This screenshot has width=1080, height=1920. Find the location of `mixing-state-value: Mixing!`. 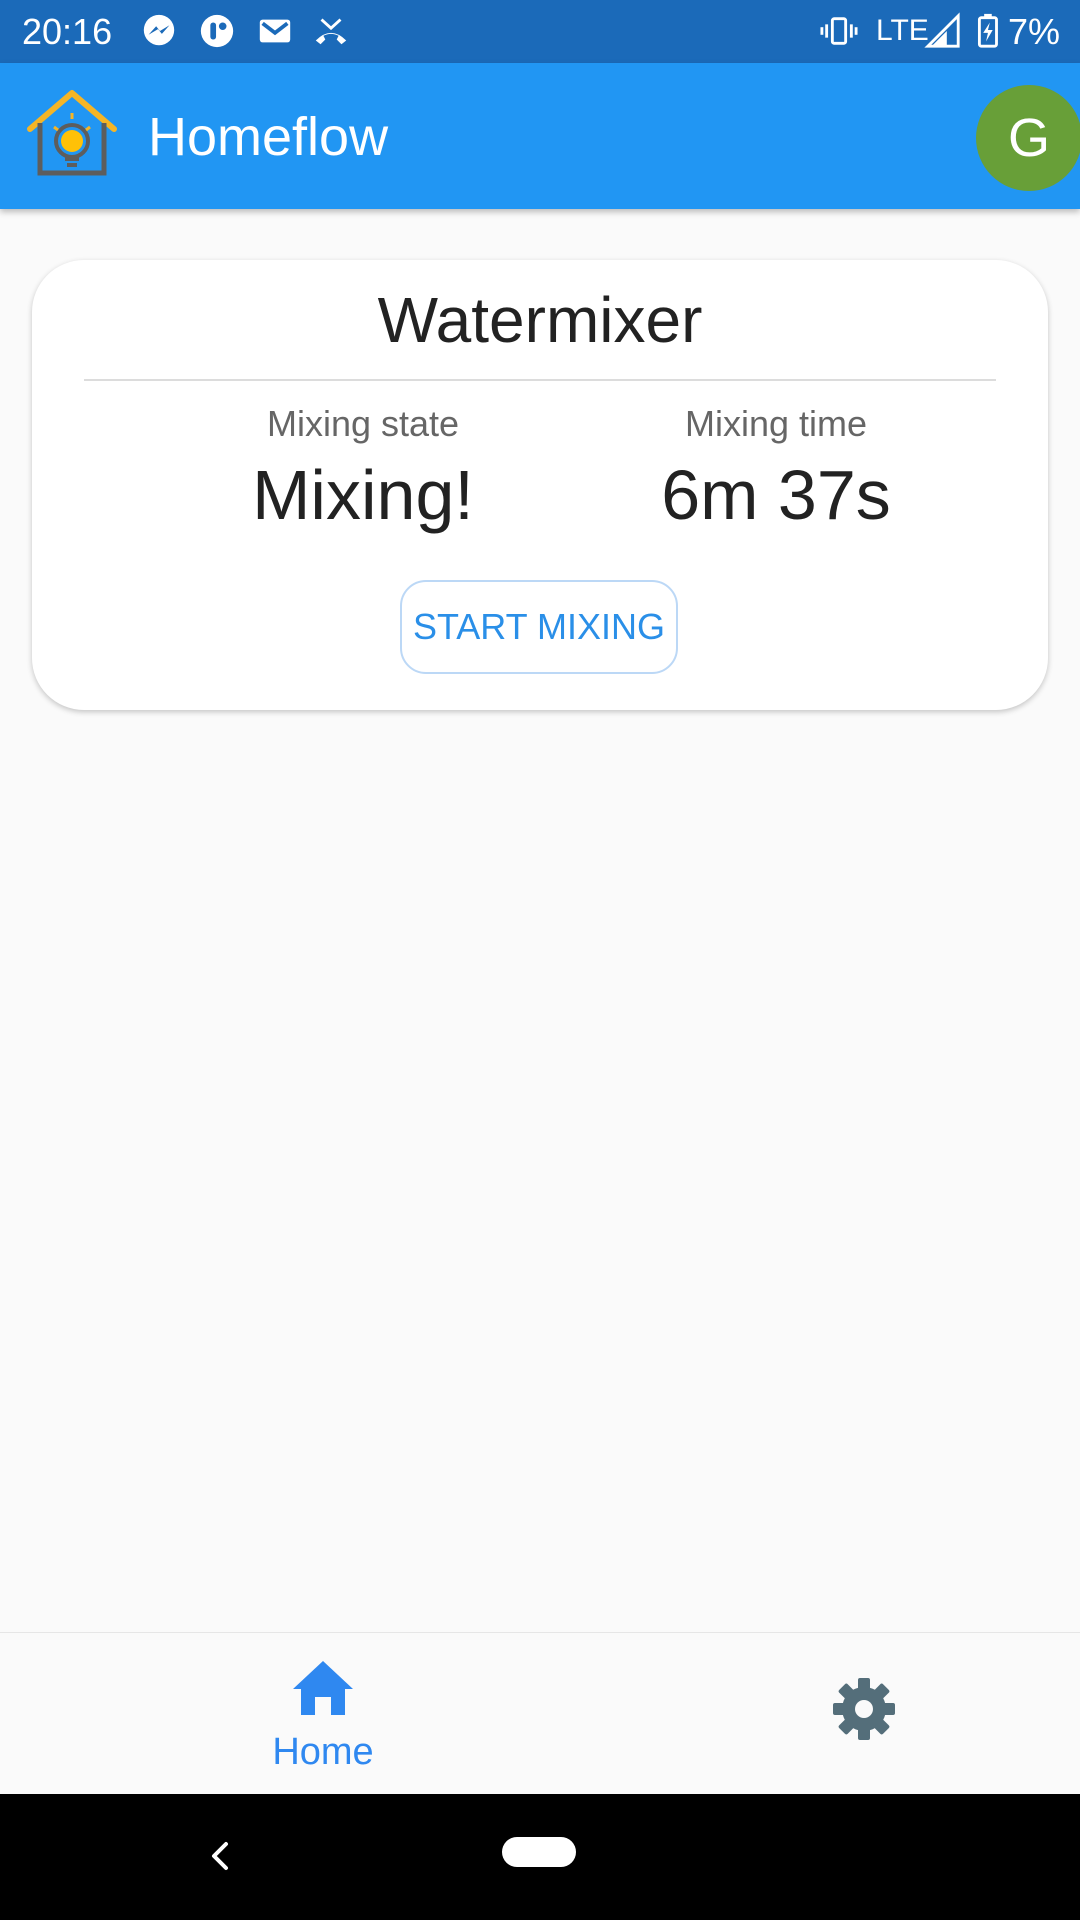

mixing-state-value: Mixing! is located at coordinates (363, 495).